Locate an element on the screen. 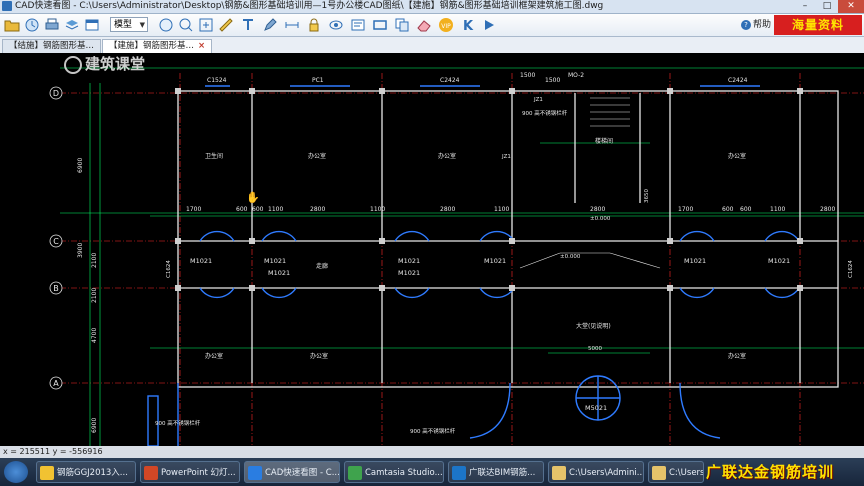 Image resolution: width=864 pixels, height=486 pixels. close-window-button: ✕ is located at coordinates (851, 6).